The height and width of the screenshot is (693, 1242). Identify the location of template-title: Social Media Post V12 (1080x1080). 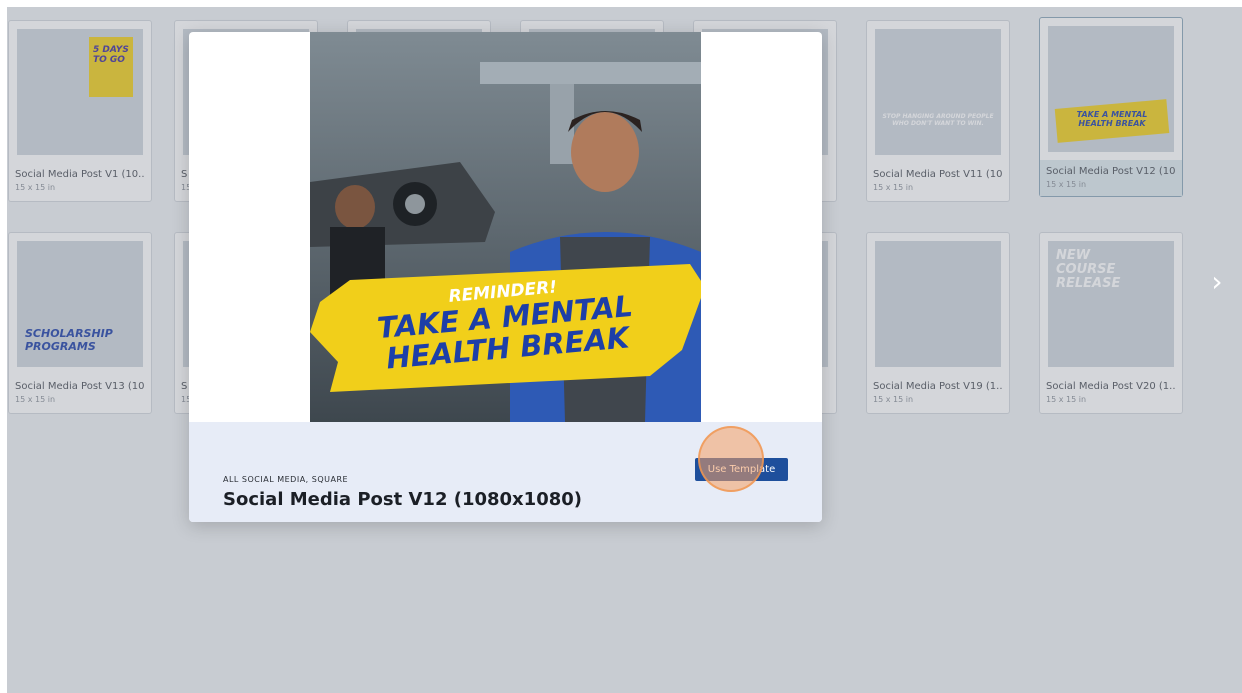
(402, 499).